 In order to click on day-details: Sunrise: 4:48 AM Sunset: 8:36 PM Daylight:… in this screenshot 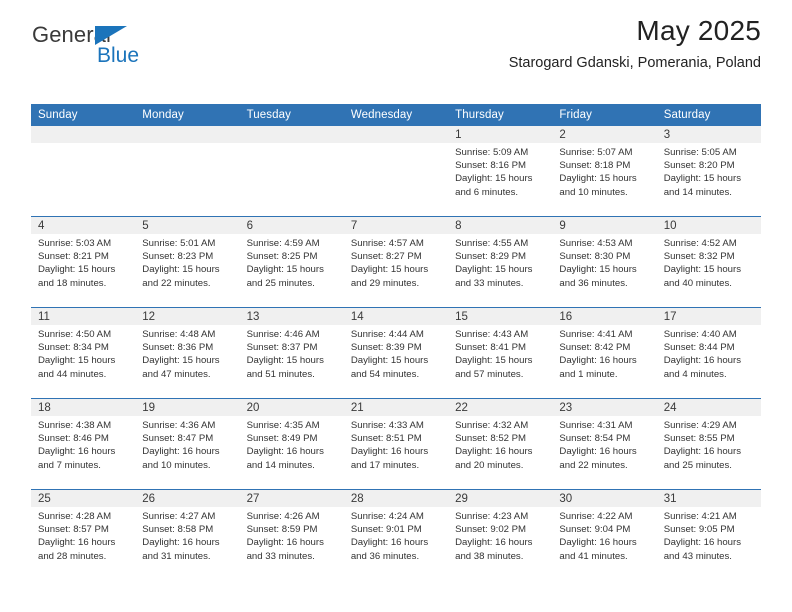, I will do `click(187, 353)`.